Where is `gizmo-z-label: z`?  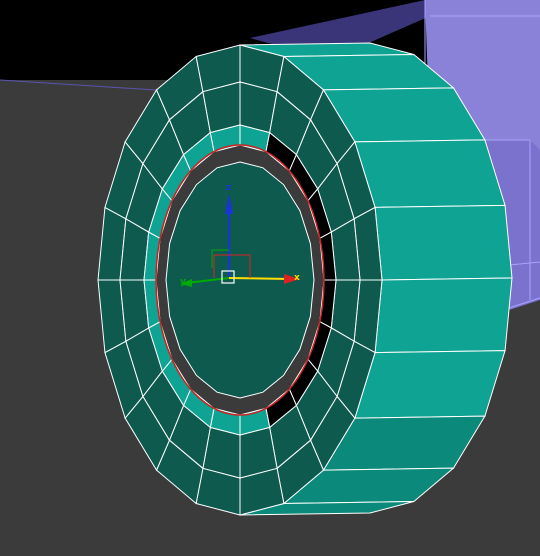 gizmo-z-label: z is located at coordinates (229, 188).